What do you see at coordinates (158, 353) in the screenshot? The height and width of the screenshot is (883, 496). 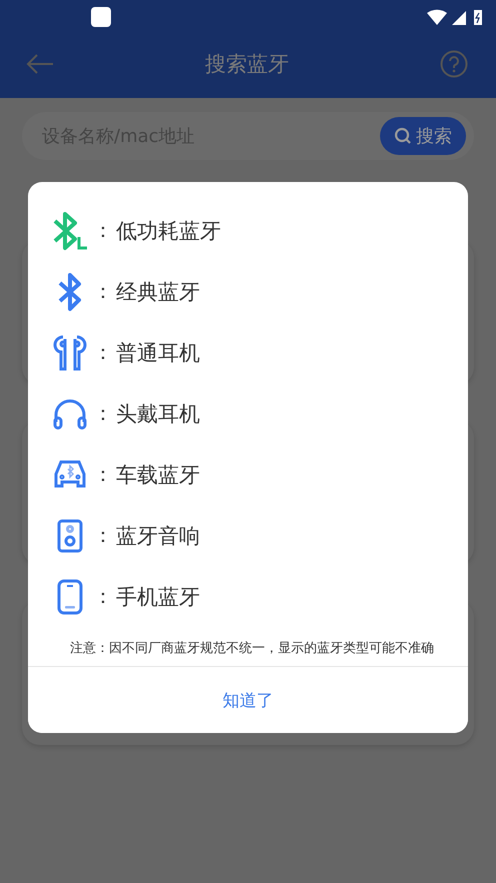 I see `device-type-label: 普通耳机` at bounding box center [158, 353].